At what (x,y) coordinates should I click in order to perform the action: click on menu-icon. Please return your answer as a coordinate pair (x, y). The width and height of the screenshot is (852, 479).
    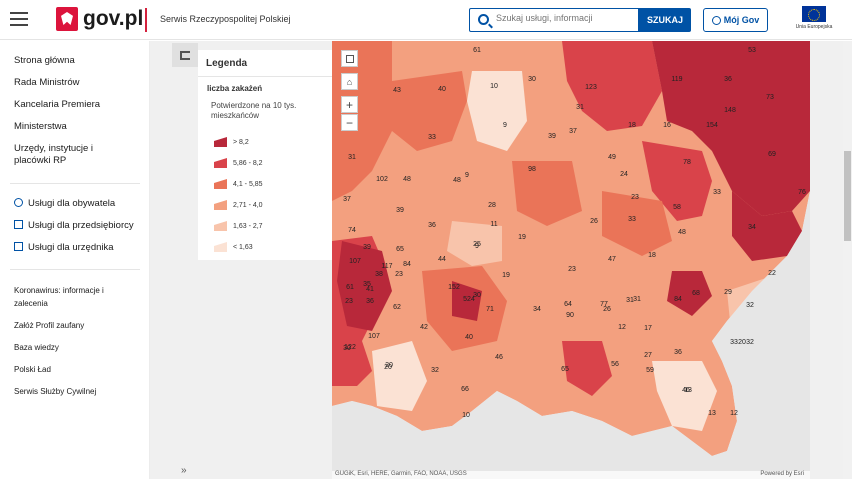
    Looking at the image, I should click on (19, 19).